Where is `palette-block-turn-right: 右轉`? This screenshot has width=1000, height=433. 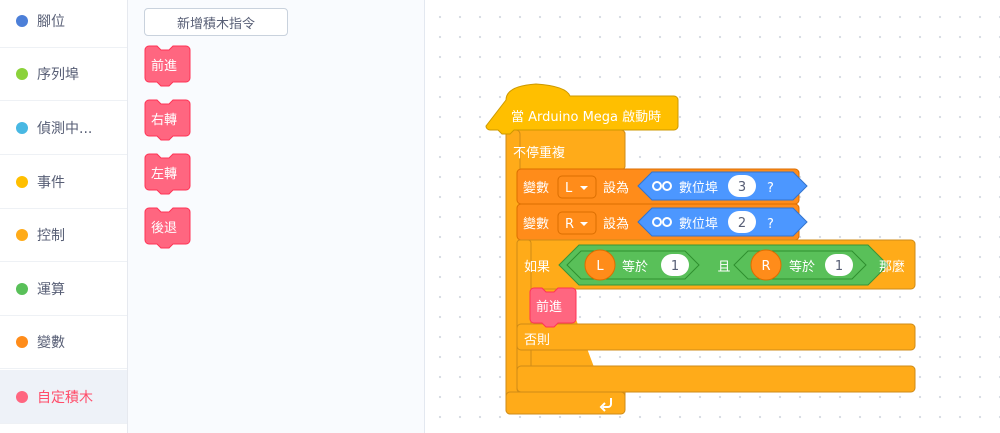
palette-block-turn-right: 右轉 is located at coordinates (167, 120).